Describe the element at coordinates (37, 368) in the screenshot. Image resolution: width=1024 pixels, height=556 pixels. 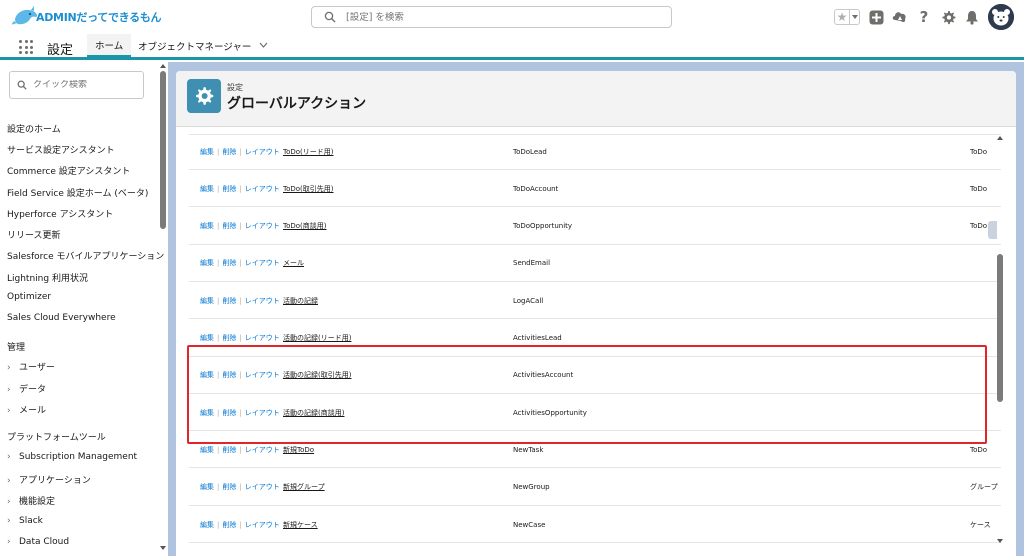
I see `sidebar-item-label: ユーザー` at that location.